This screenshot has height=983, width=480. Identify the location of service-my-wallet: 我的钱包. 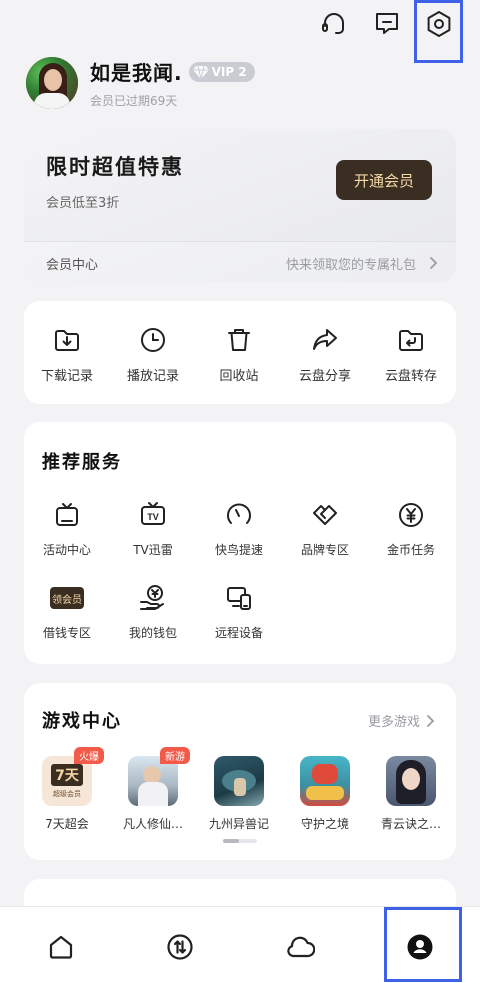
(153, 611).